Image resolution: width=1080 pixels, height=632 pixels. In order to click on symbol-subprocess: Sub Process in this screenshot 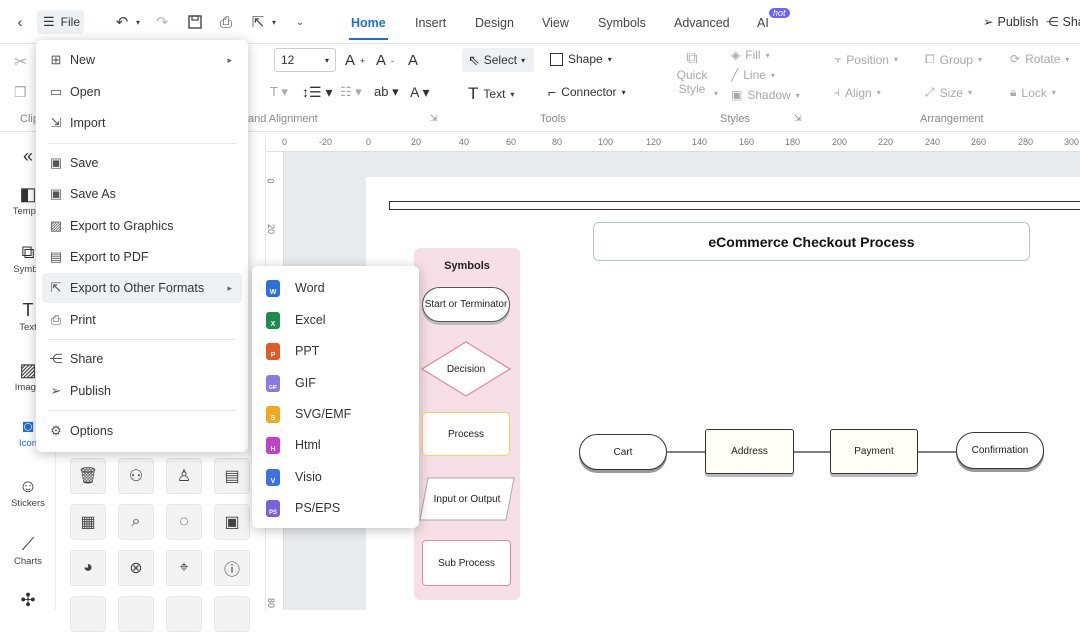, I will do `click(466, 563)`.